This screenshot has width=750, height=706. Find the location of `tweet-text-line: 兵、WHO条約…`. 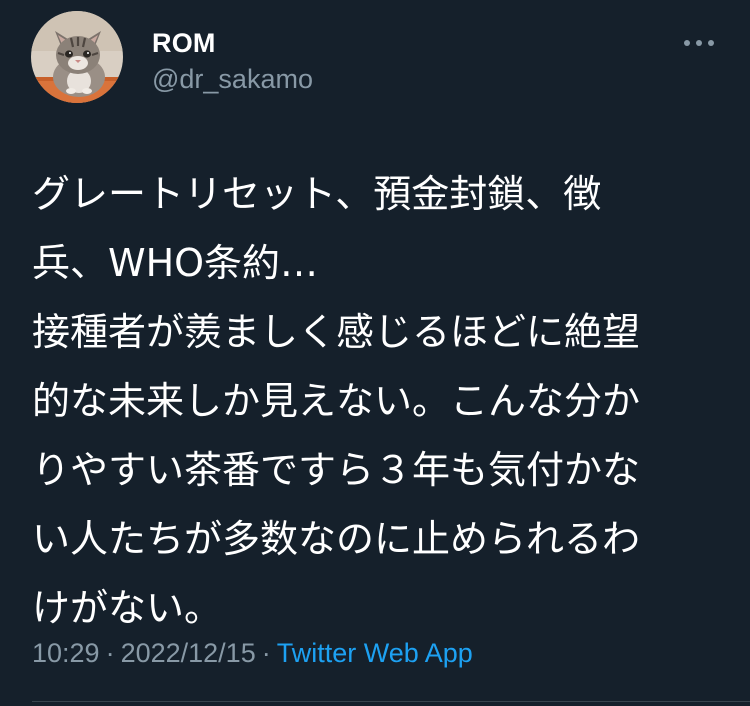

tweet-text-line: 兵、WHO条約… is located at coordinates (175, 263).